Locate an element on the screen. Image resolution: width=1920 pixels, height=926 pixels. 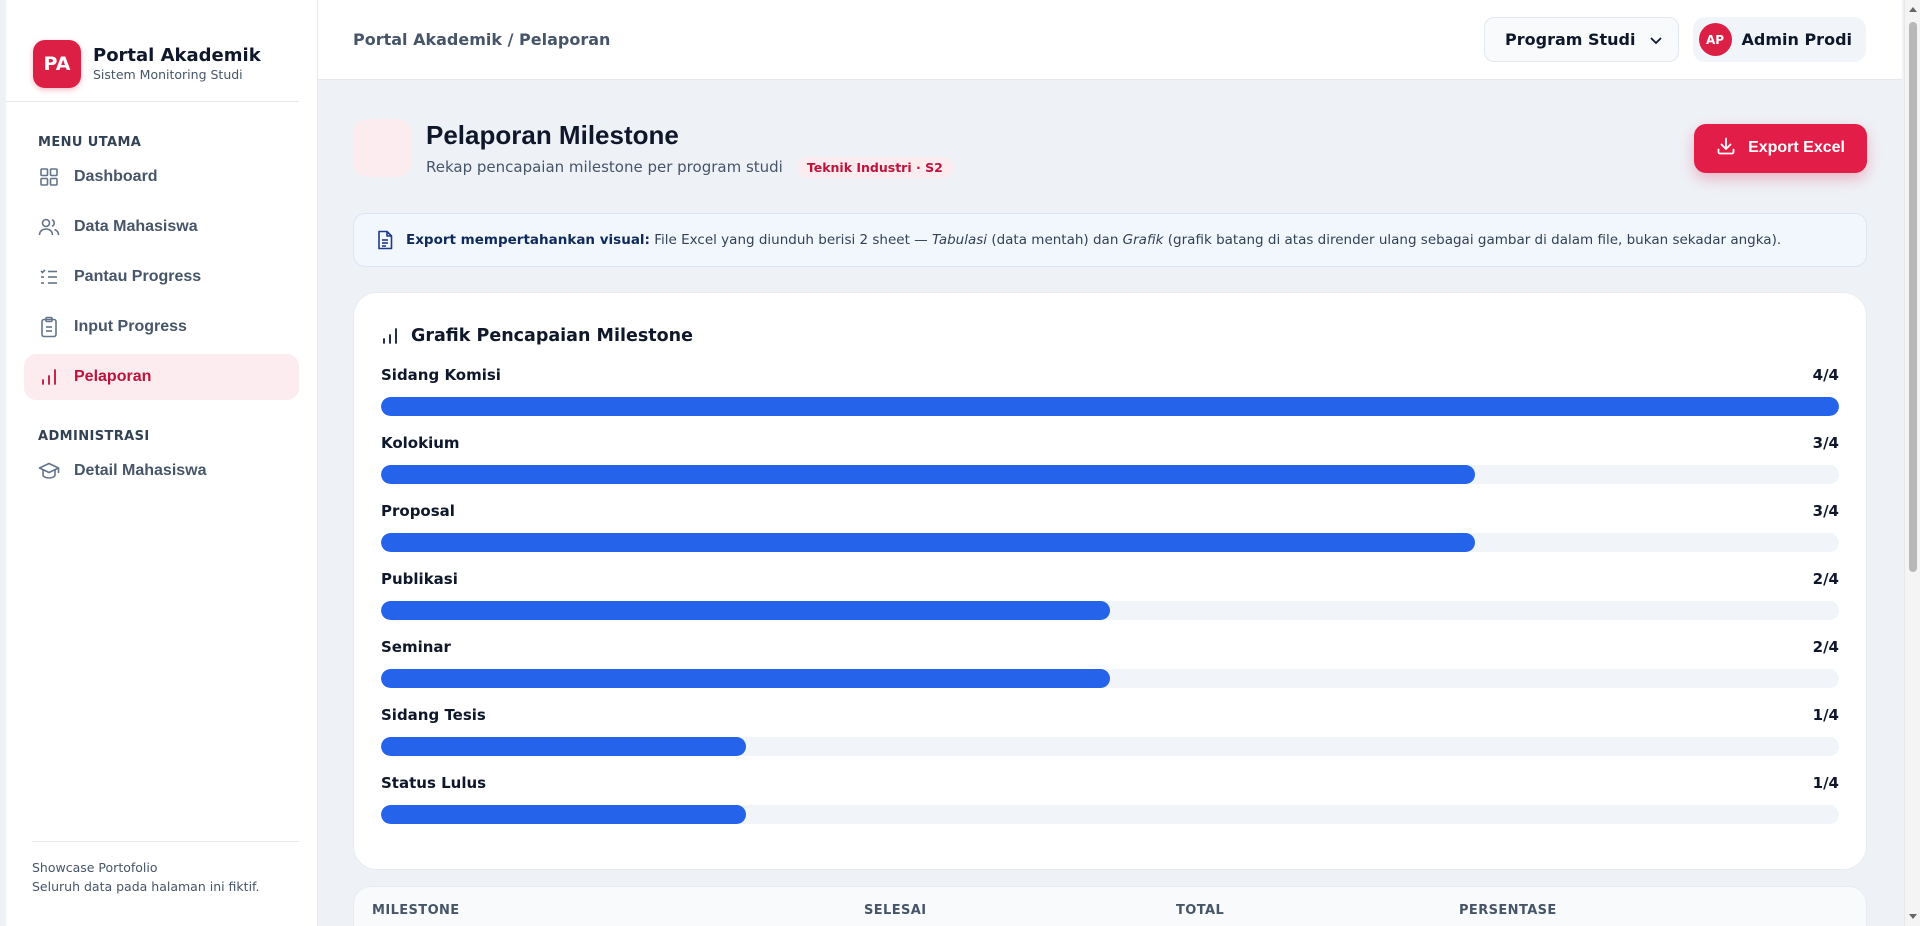
sidebar-item-data-mahasiswa: Data Mahasiswa is located at coordinates (161, 227).